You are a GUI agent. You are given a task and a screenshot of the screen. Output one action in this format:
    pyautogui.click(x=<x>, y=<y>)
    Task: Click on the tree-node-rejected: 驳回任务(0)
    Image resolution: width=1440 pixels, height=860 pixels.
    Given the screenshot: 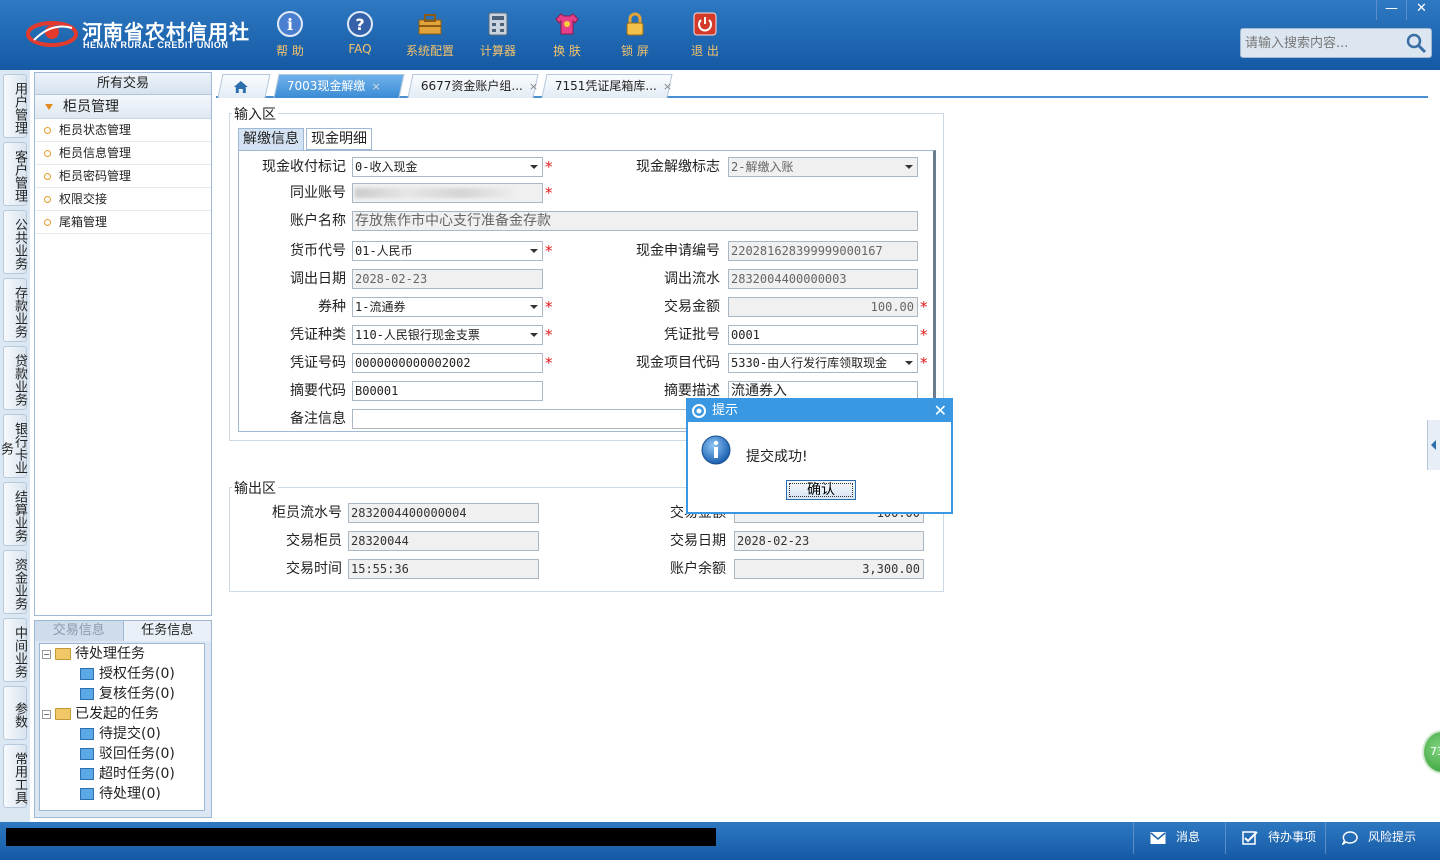 What is the action you would take?
    pyautogui.click(x=127, y=754)
    